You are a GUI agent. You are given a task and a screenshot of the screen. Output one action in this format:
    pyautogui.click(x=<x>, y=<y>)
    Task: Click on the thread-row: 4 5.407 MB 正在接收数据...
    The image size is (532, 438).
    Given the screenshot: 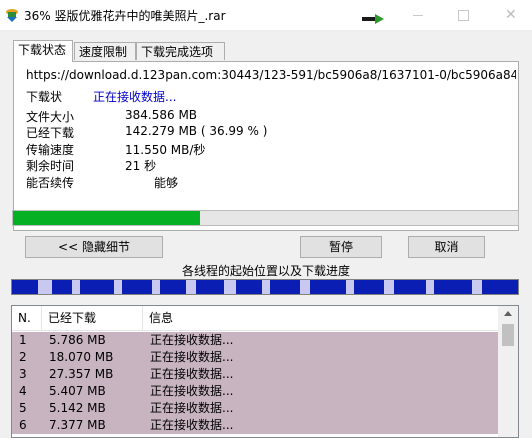 What is the action you would take?
    pyautogui.click(x=255, y=391)
    